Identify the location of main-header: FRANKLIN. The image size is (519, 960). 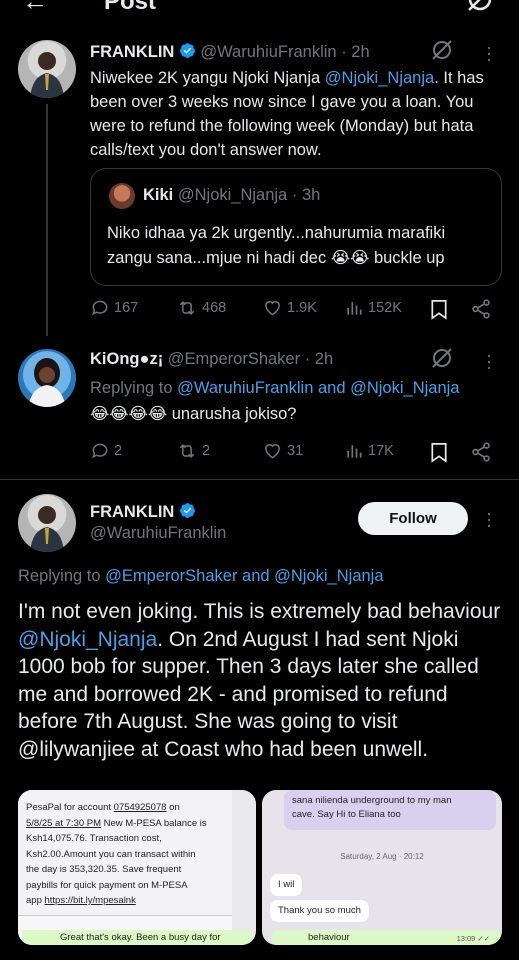
(145, 512).